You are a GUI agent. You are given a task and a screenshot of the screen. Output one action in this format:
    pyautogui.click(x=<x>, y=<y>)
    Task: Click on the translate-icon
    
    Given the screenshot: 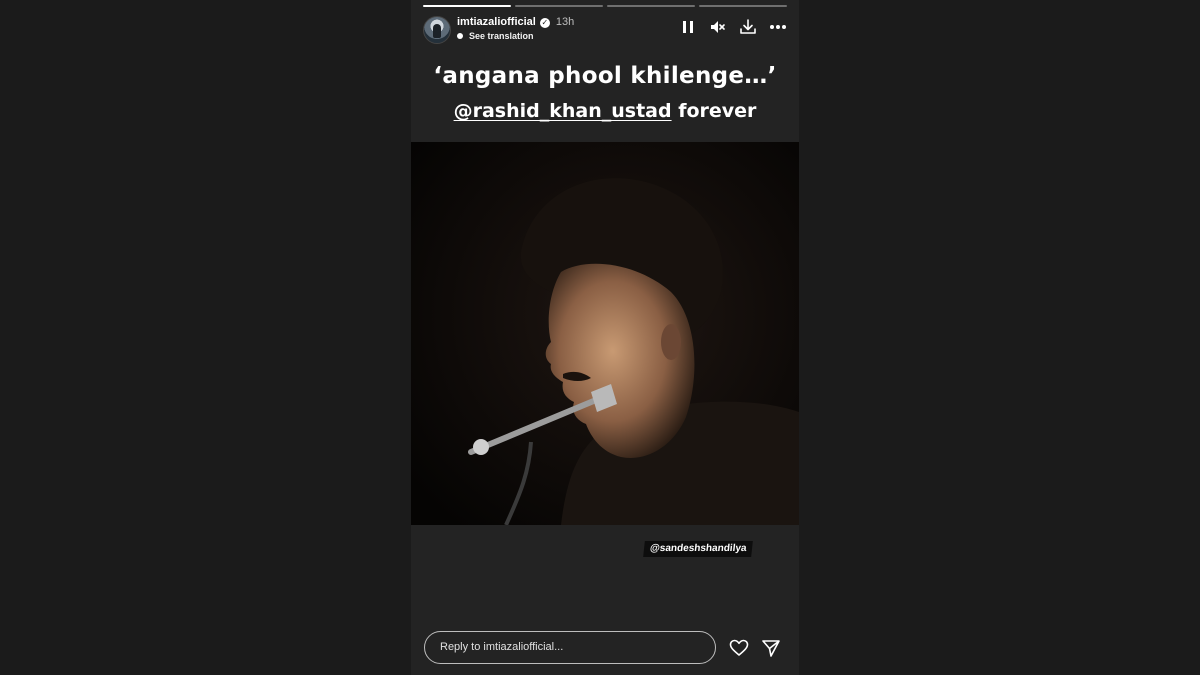 What is the action you would take?
    pyautogui.click(x=460, y=36)
    